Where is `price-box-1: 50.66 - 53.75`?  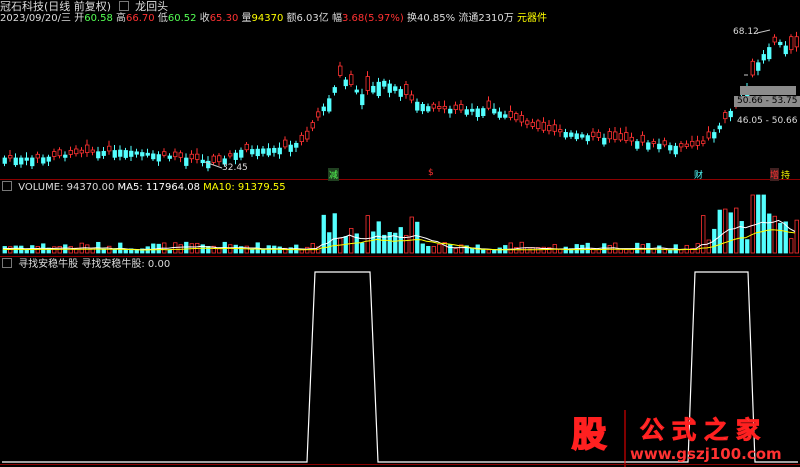
price-box-1: 50.66 - 53.75 is located at coordinates (767, 101).